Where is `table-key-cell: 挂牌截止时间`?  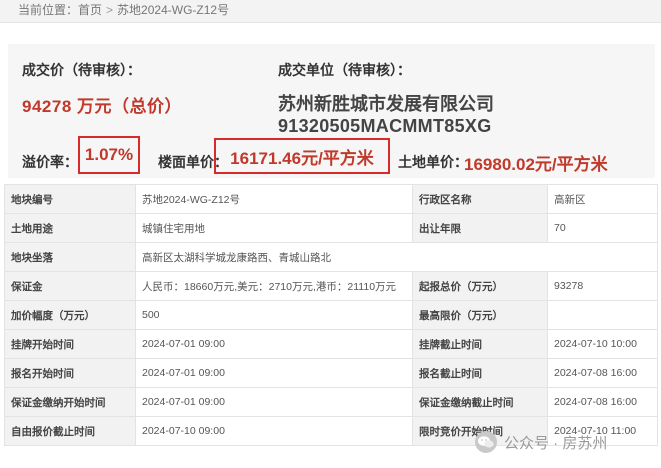 table-key-cell: 挂牌截止时间 is located at coordinates (480, 344).